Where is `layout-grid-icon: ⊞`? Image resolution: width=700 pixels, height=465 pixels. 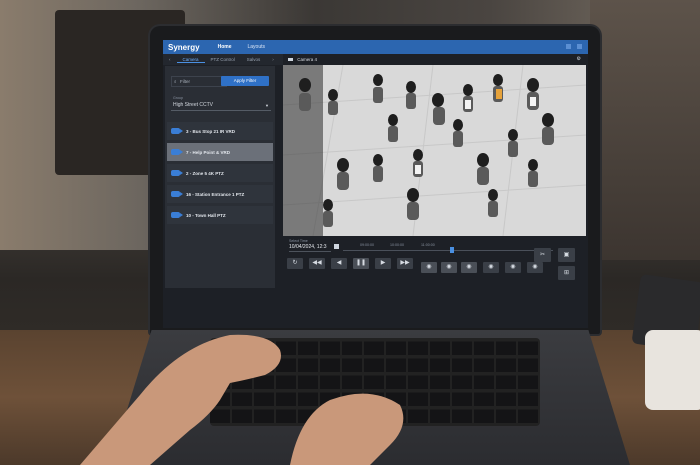
layout-grid-icon: ⊞ is located at coordinates (566, 273).